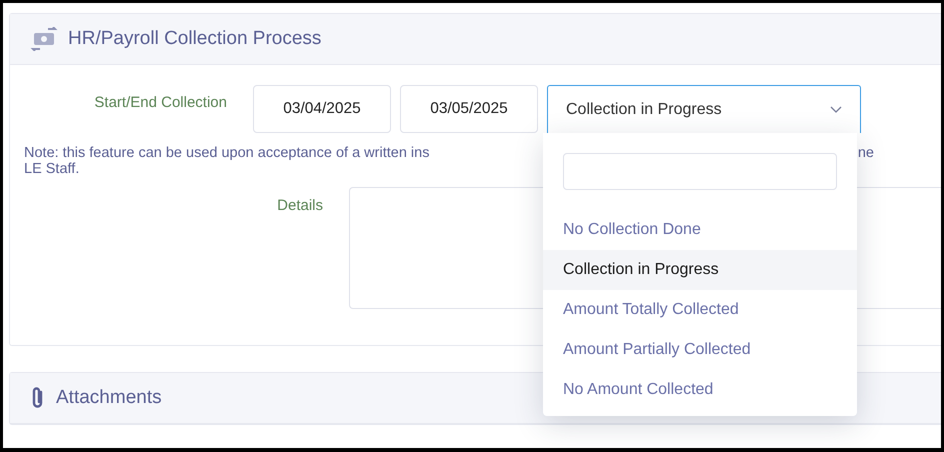  What do you see at coordinates (299, 205) in the screenshot?
I see `field-label: Details` at bounding box center [299, 205].